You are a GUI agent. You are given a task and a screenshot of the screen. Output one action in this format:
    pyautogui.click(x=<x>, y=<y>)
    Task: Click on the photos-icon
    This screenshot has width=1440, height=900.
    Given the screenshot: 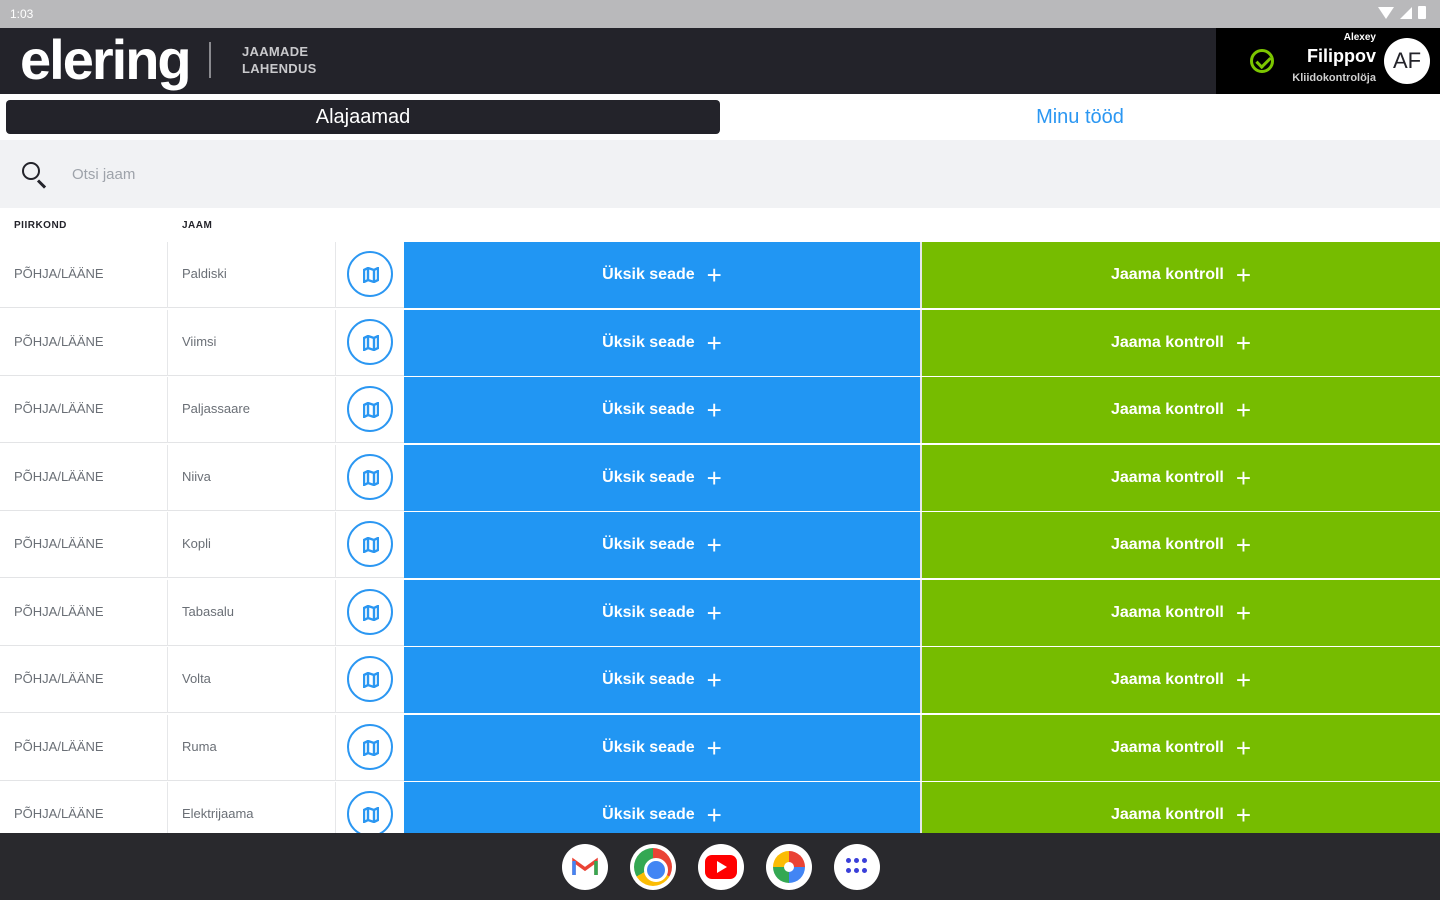 What is the action you would take?
    pyautogui.click(x=789, y=867)
    